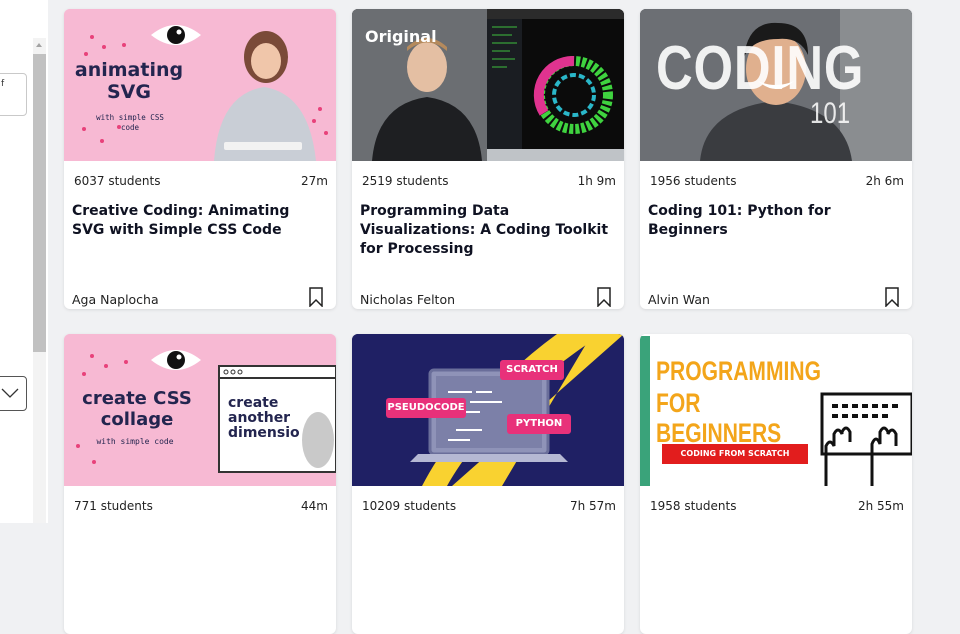 This screenshot has width=960, height=634. I want to click on thumbnail-line-2: FOR, so click(678, 403).